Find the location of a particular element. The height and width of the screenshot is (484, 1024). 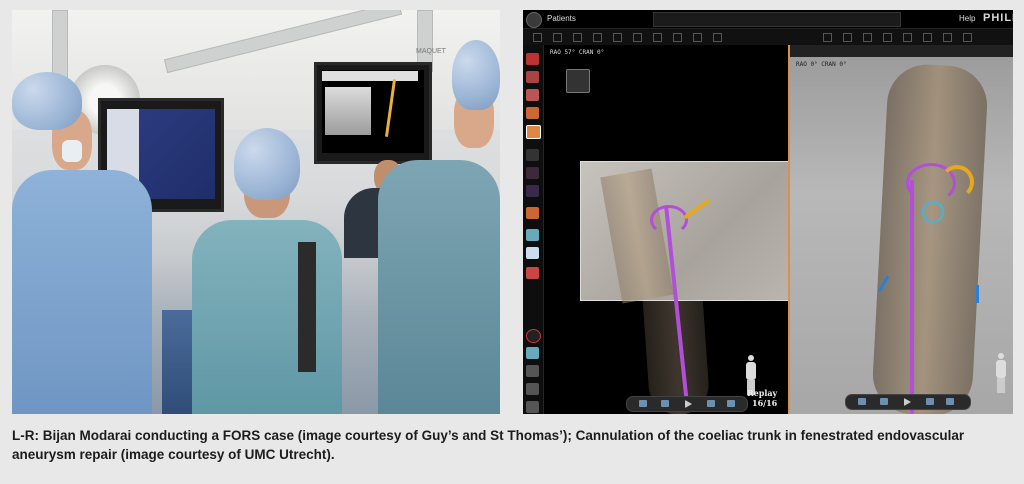

device-icon is located at coordinates (532, 173).